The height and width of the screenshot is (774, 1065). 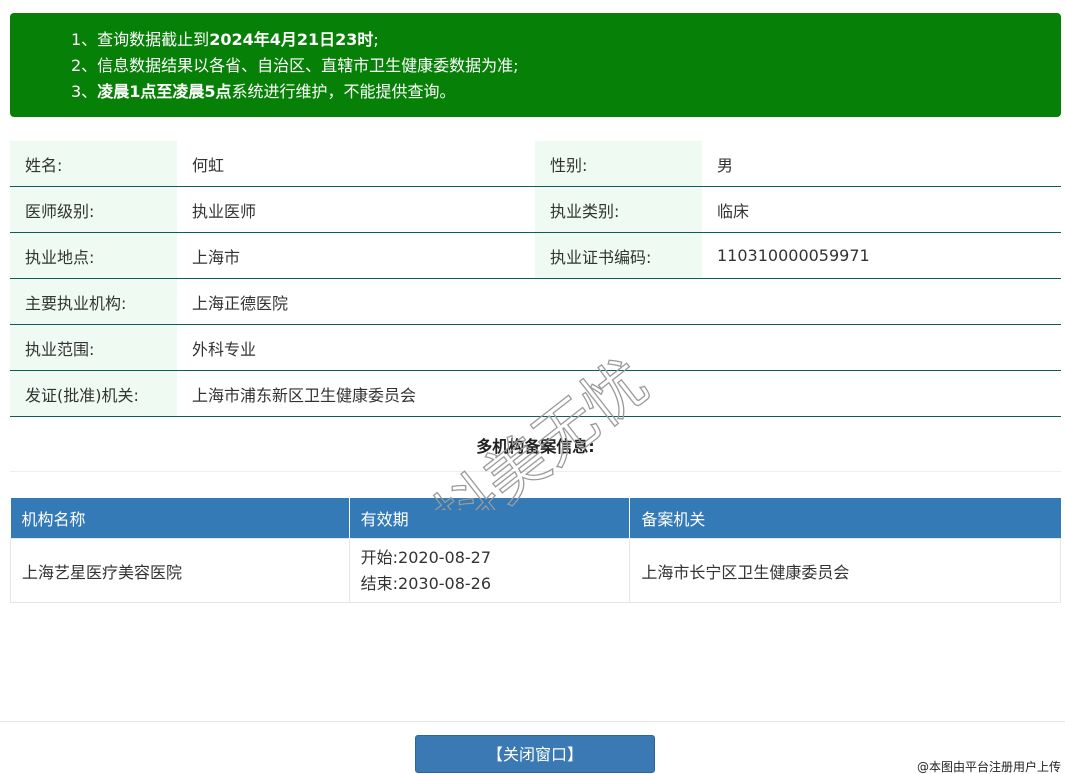 What do you see at coordinates (140, 39) in the screenshot?
I see `notice-line-1-prefix: 1、查询数据截止到` at bounding box center [140, 39].